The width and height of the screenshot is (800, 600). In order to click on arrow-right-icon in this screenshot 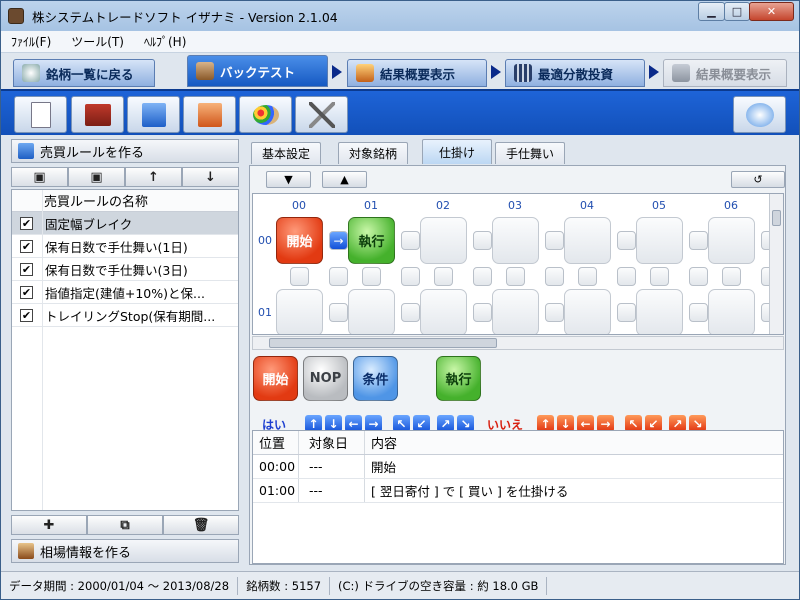, I will do `click(496, 72)`.